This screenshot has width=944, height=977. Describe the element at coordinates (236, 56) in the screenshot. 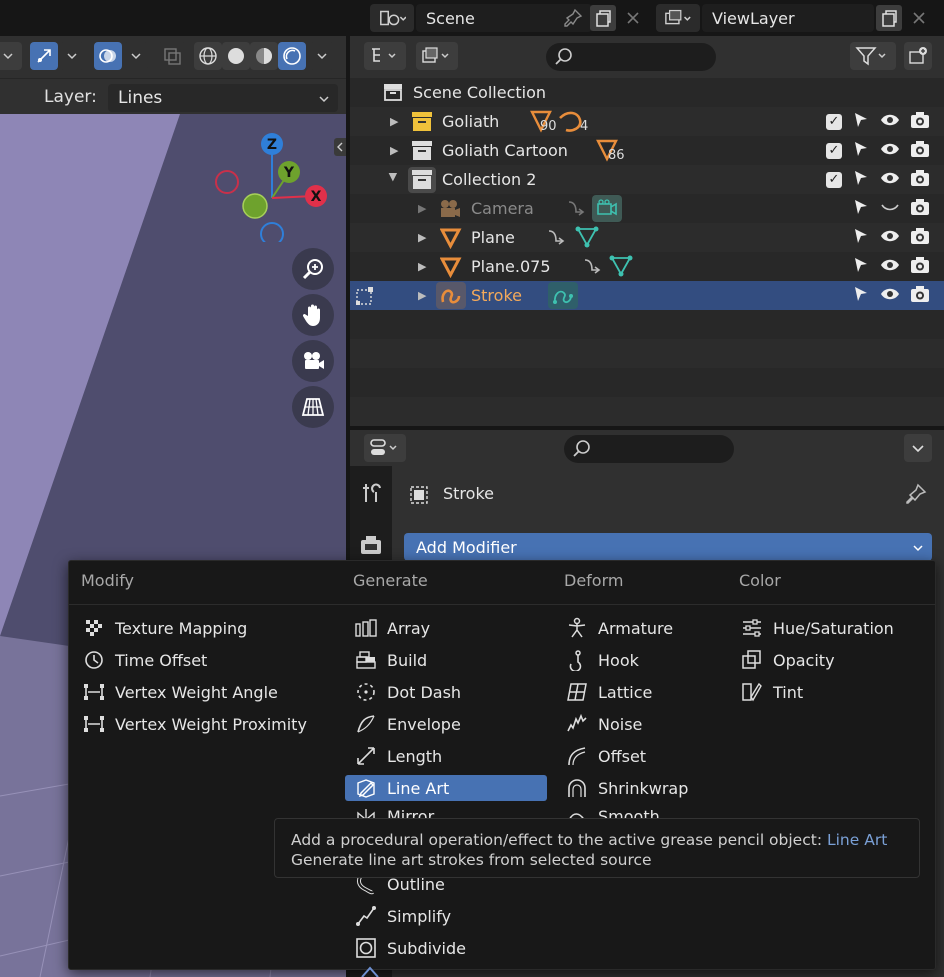

I see `solid-shading-icon` at that location.